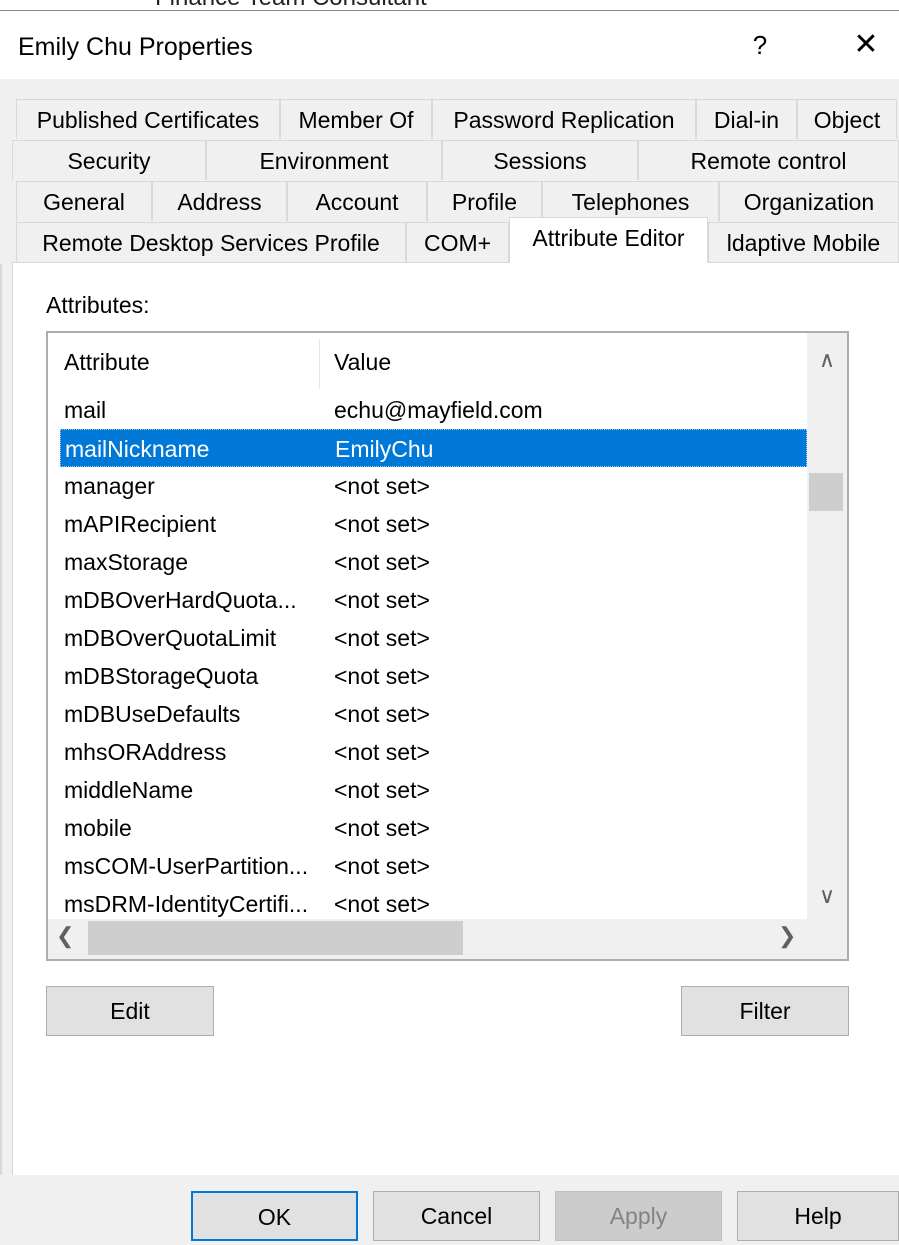 Image resolution: width=899 pixels, height=1245 pixels. Describe the element at coordinates (768, 160) in the screenshot. I see `tab-remote-control: Remote control` at that location.